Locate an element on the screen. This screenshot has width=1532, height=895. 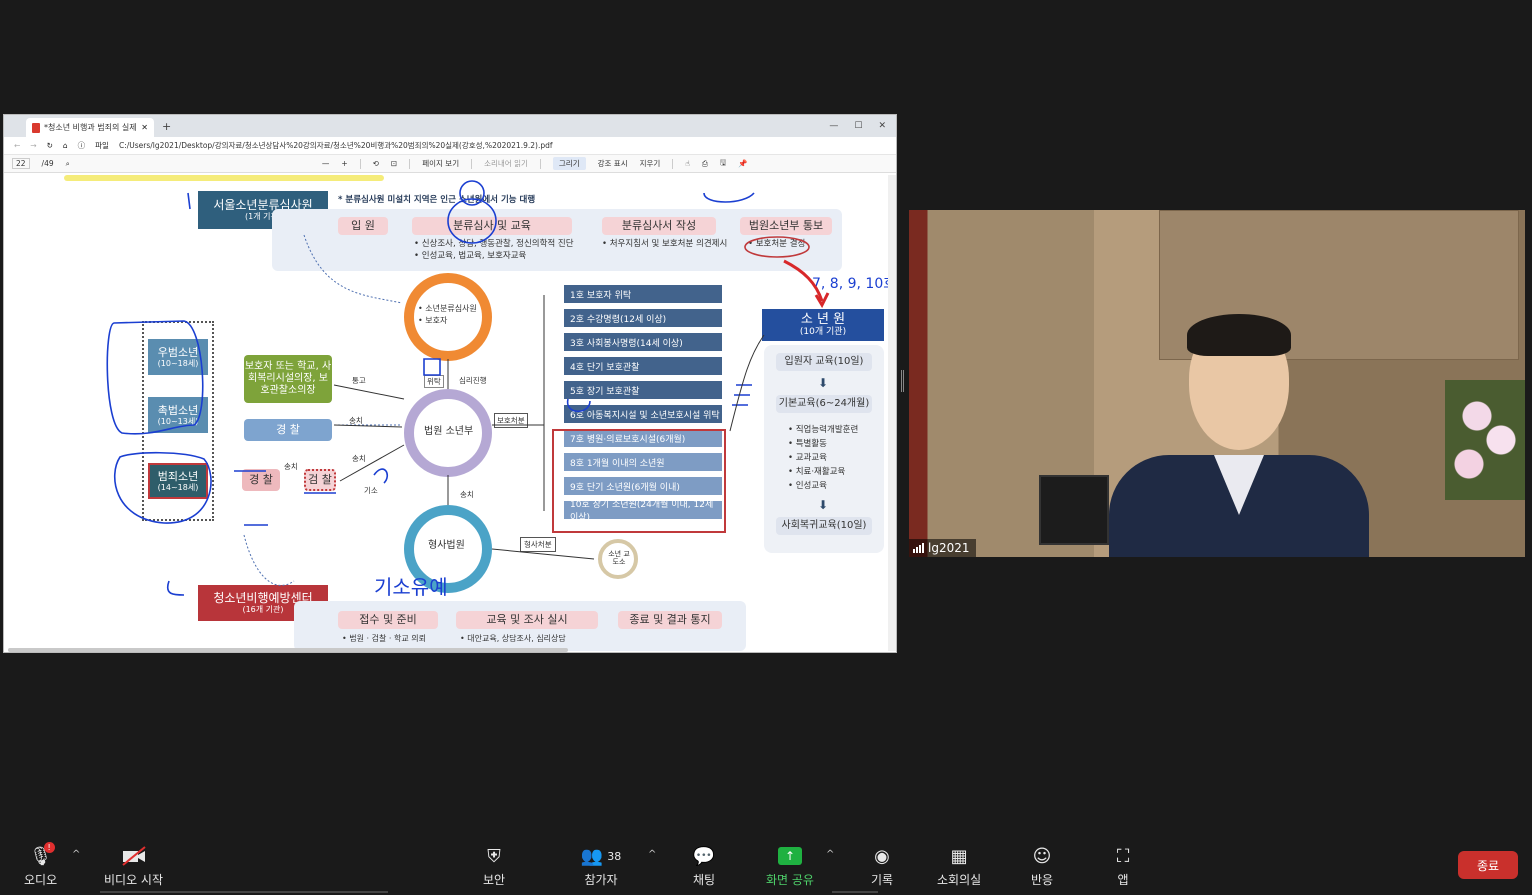
smiley-icon: ☺ is located at coordinates (1042, 856).